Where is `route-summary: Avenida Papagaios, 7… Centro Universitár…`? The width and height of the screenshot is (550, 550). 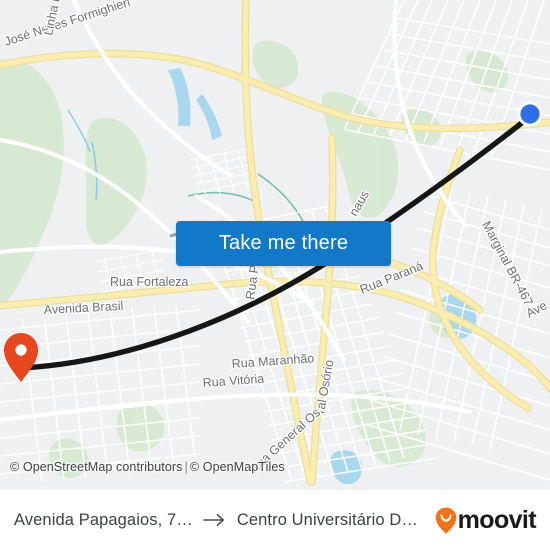 route-summary: Avenida Papagaios, 7… Centro Universitár… is located at coordinates (220, 520).